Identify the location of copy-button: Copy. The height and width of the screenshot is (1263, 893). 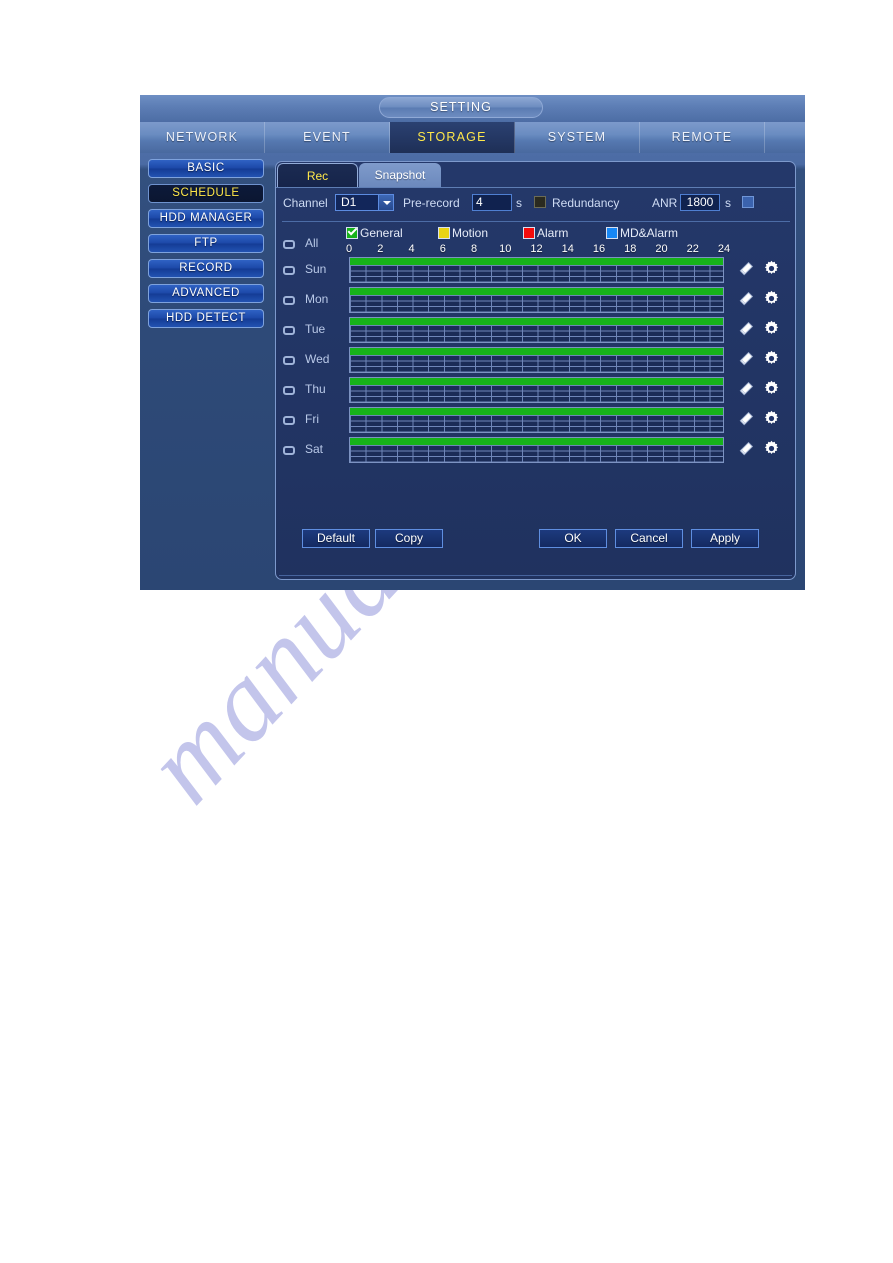
(409, 538).